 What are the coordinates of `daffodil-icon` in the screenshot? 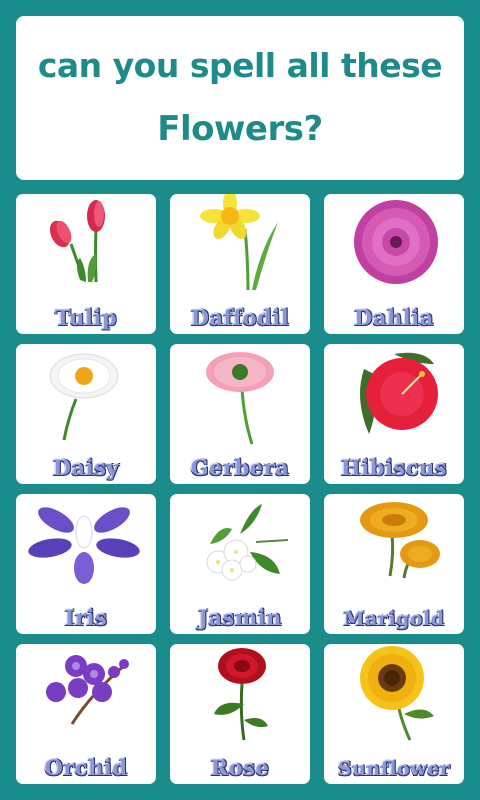 It's located at (239, 242).